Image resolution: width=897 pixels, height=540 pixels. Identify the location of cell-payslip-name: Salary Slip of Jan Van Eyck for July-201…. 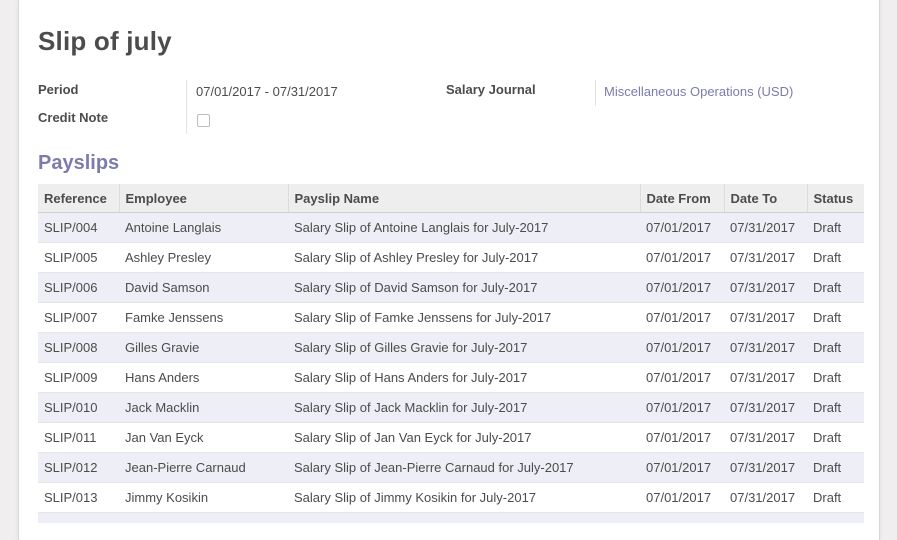
(464, 437).